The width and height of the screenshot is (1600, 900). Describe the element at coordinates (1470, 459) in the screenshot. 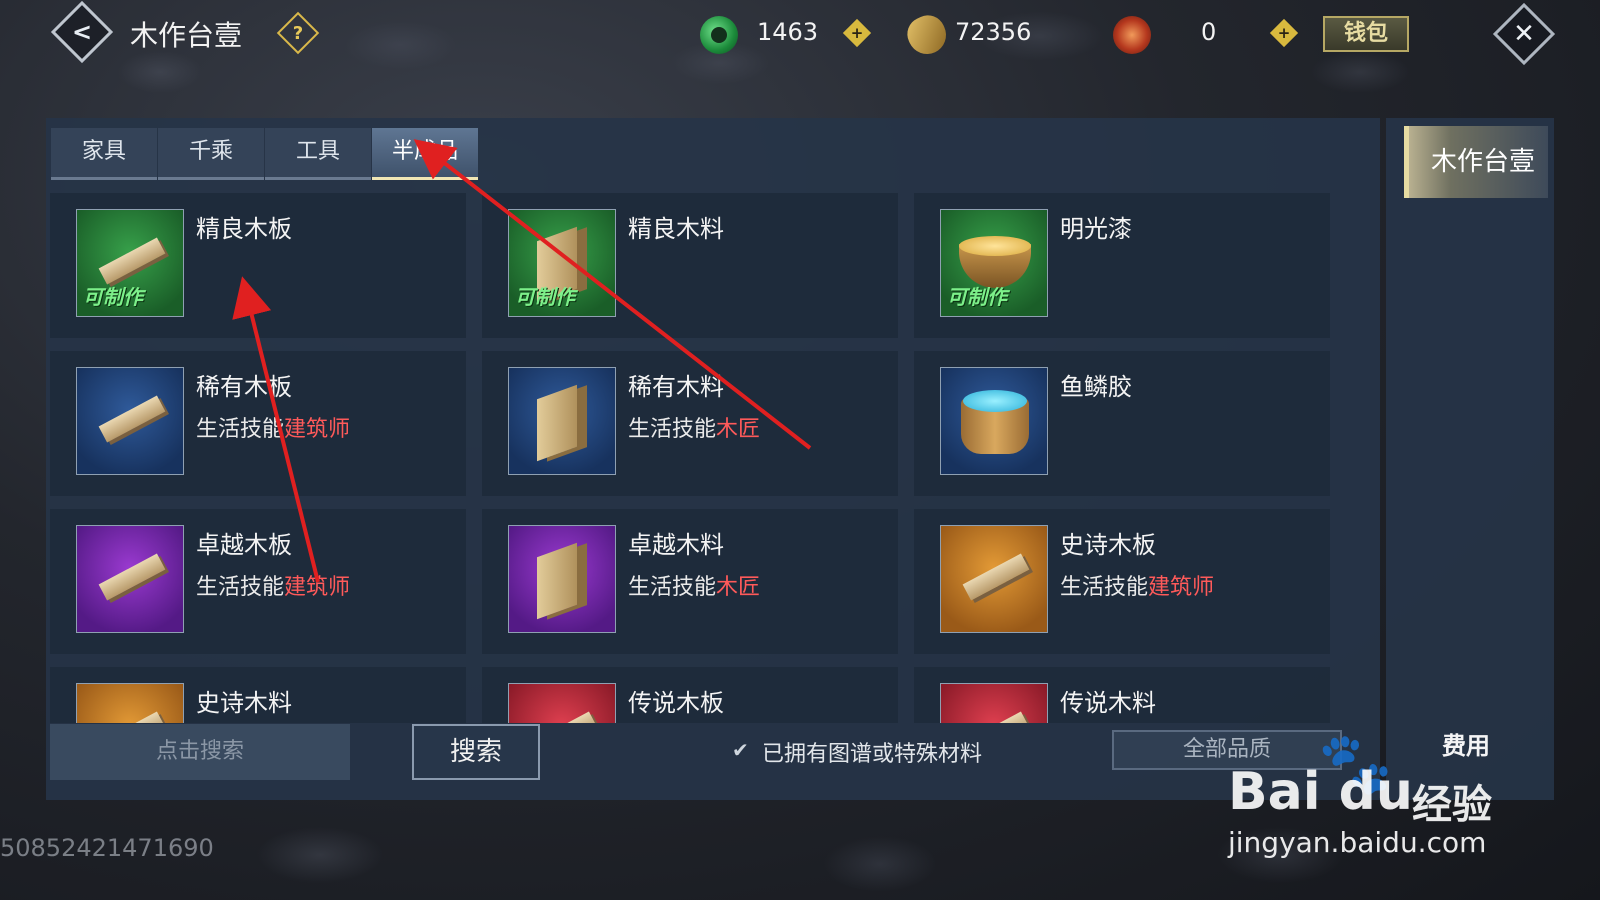

I see `workbench-side-panel: 木作台壹` at that location.